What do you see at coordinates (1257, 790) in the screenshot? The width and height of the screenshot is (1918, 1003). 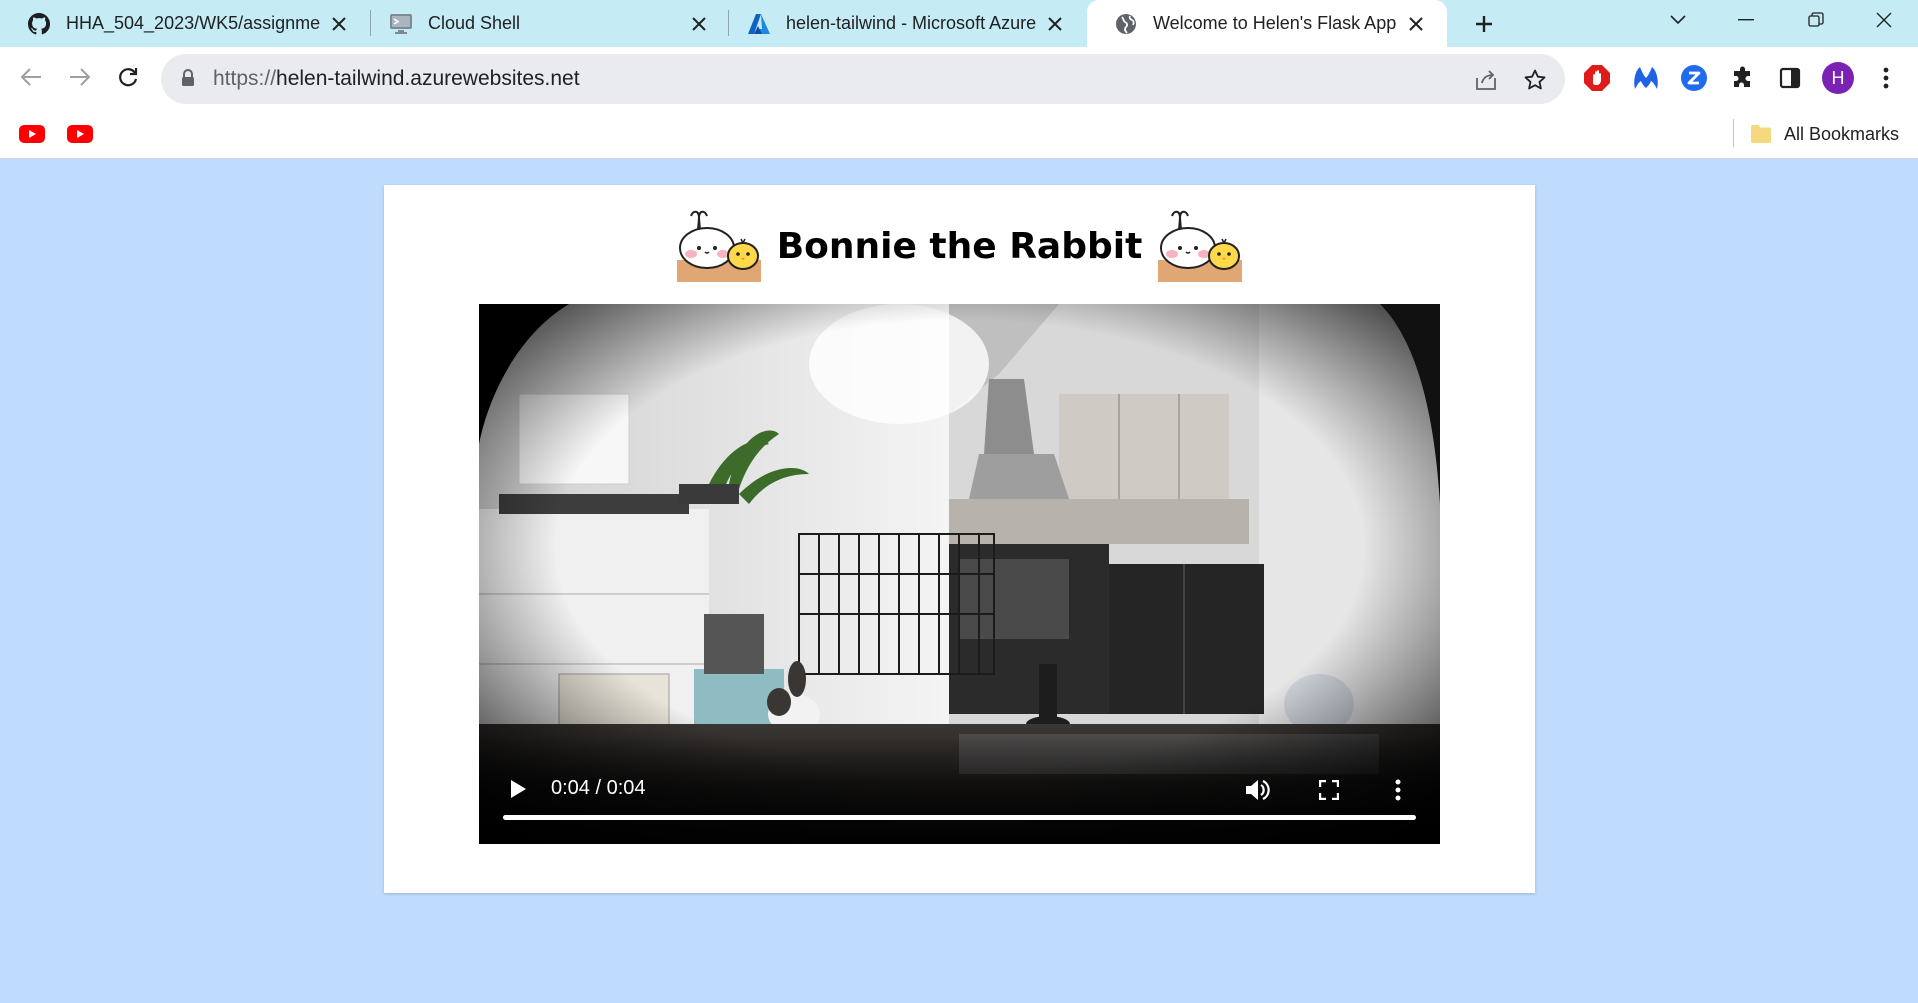 I see `volume-icon` at bounding box center [1257, 790].